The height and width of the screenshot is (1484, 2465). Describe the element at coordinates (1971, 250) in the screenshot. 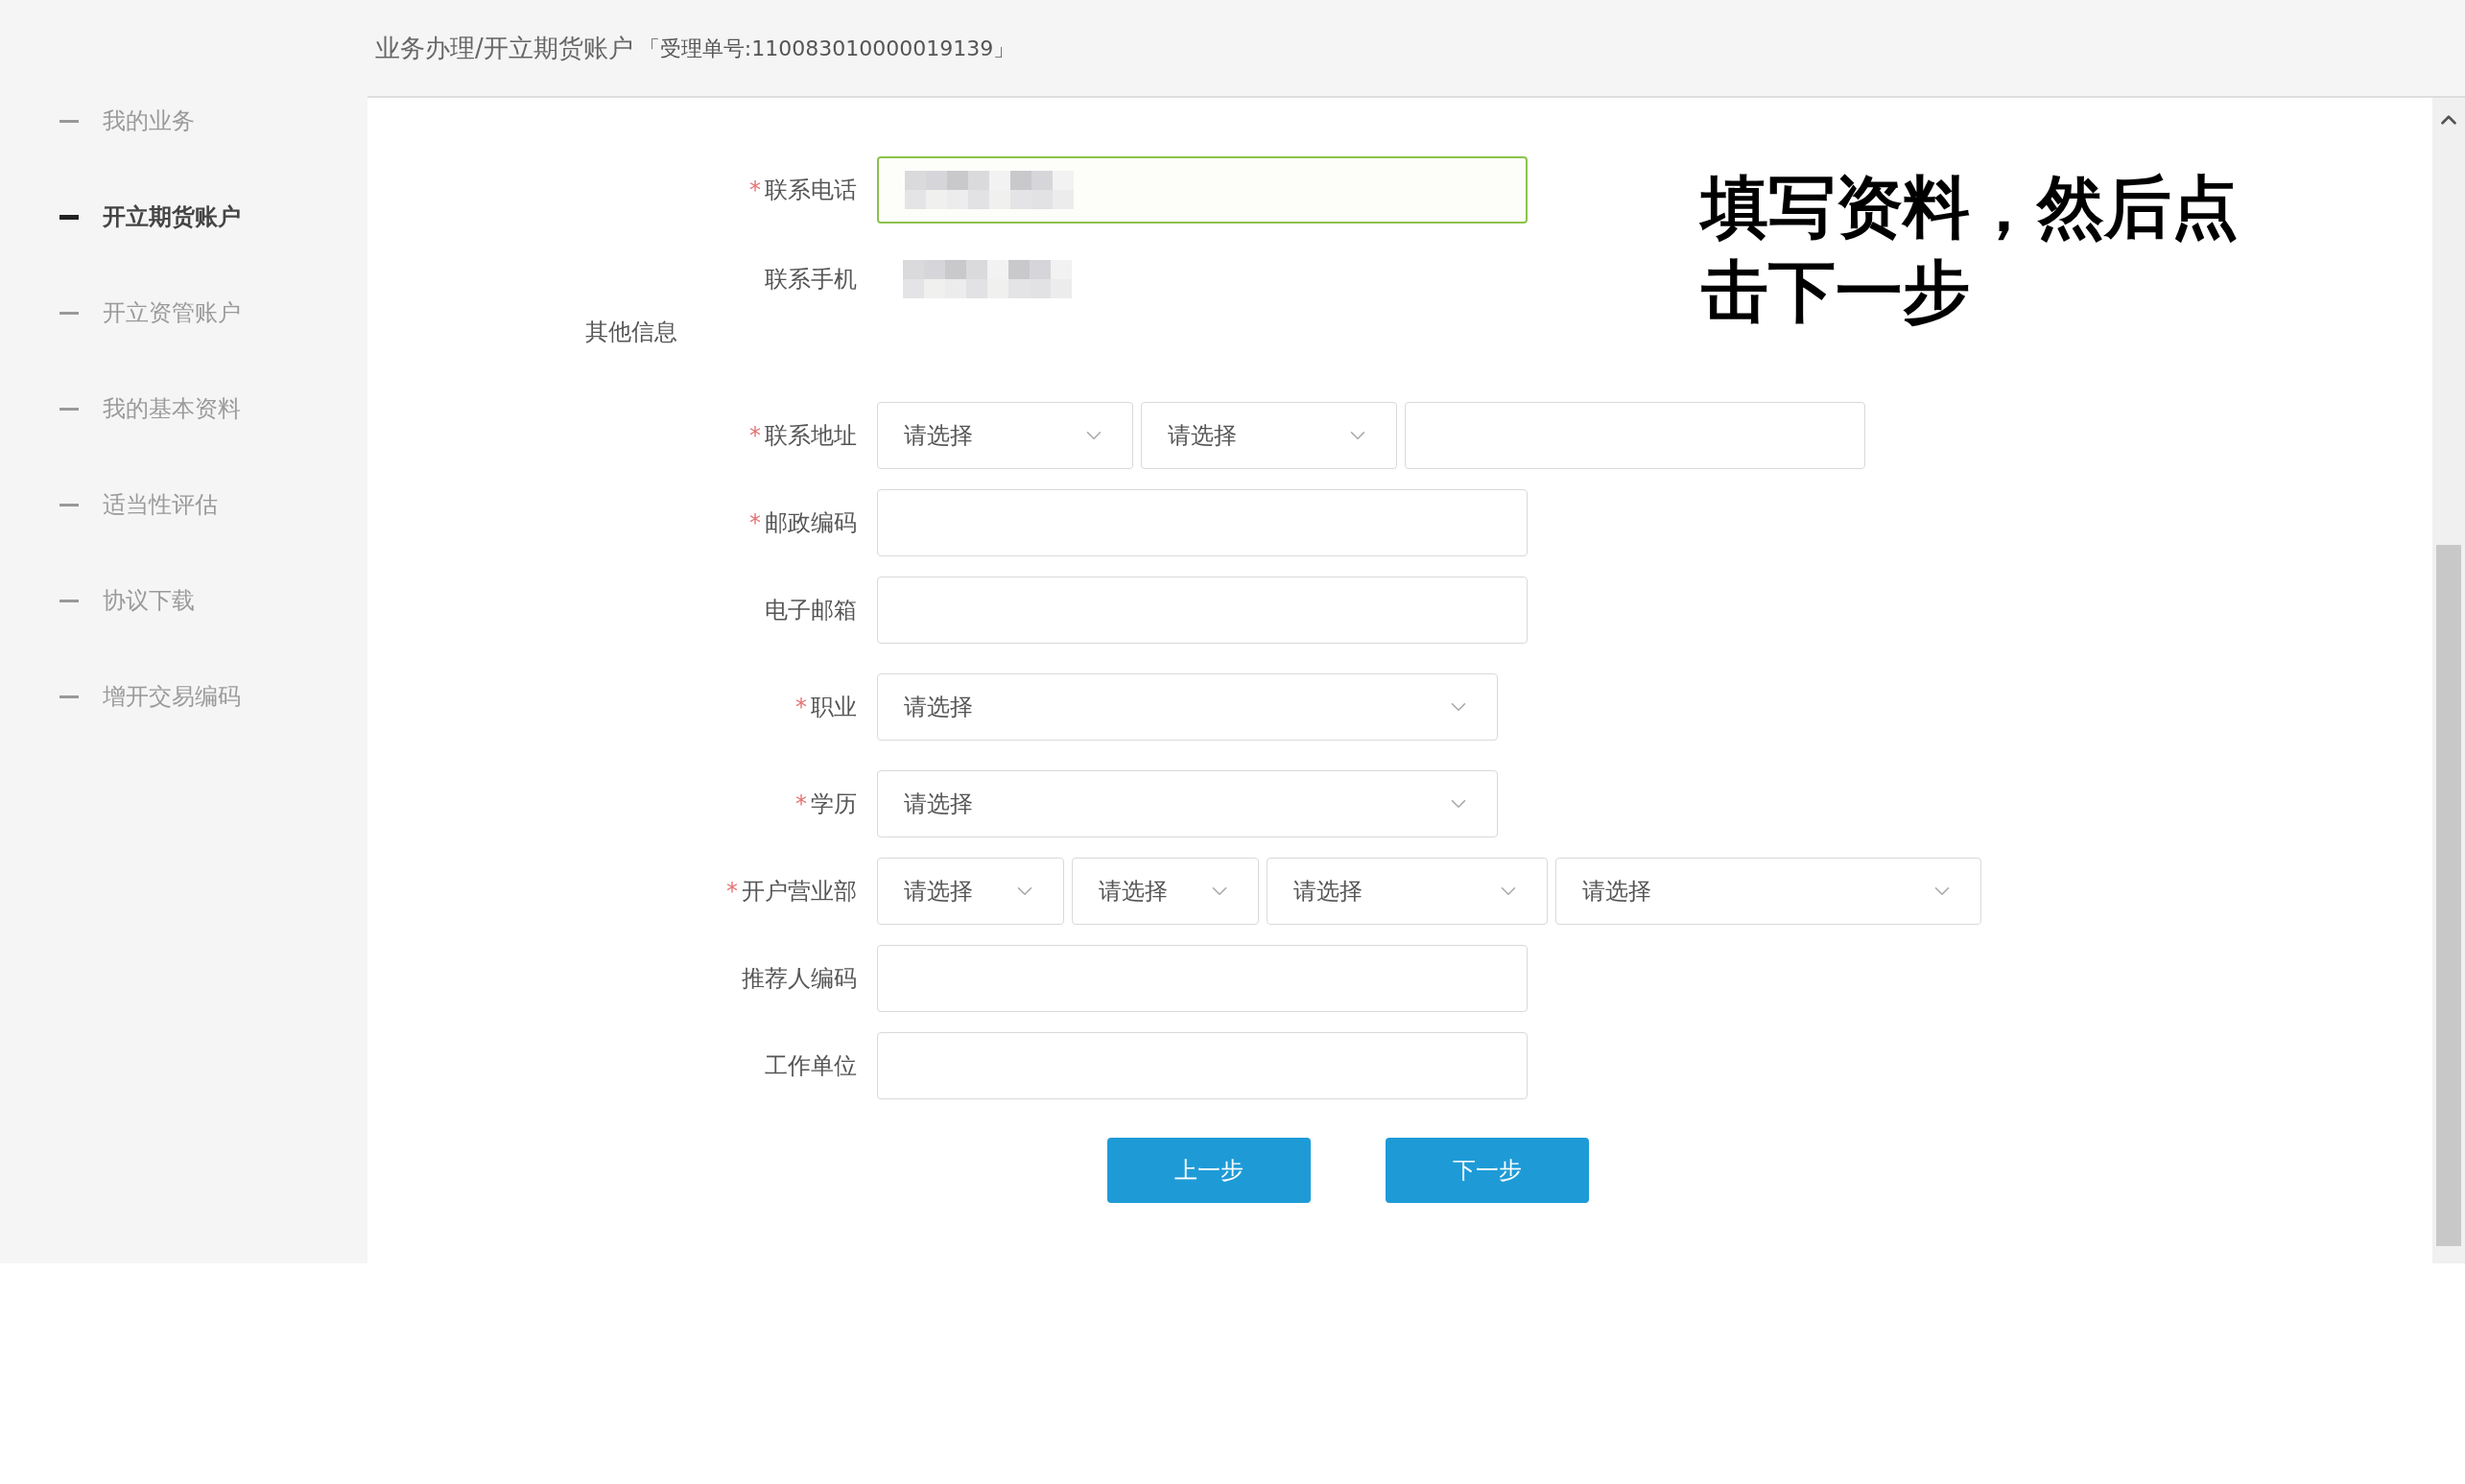

I see `annotation-text: 填写资料，然后点击下一步` at that location.